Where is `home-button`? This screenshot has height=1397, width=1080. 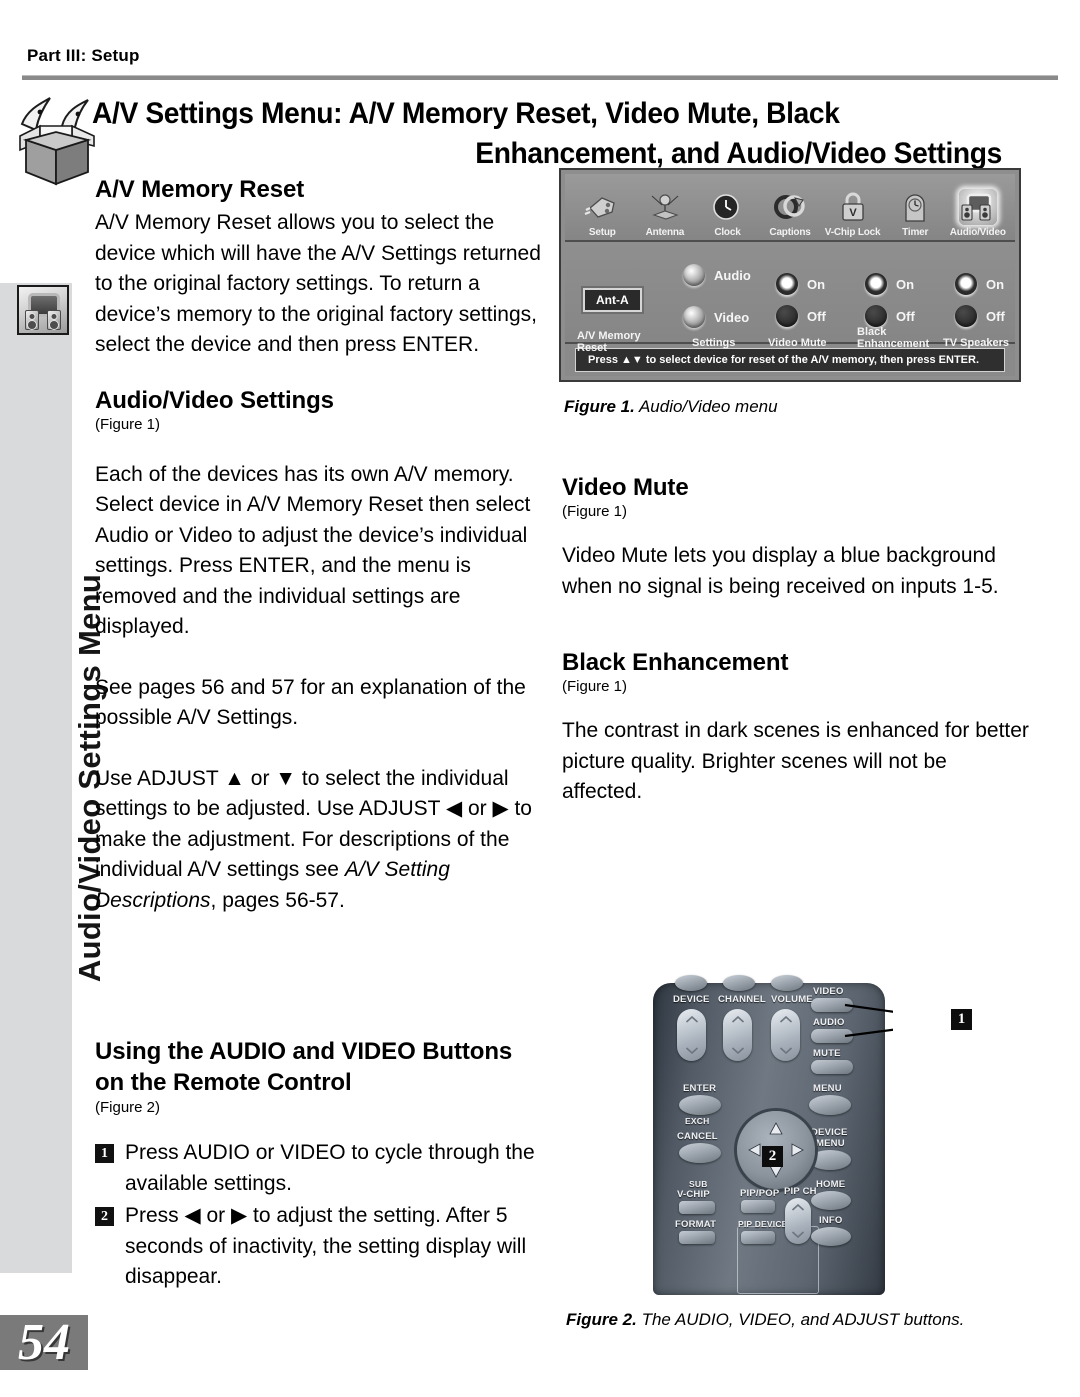 home-button is located at coordinates (831, 1200).